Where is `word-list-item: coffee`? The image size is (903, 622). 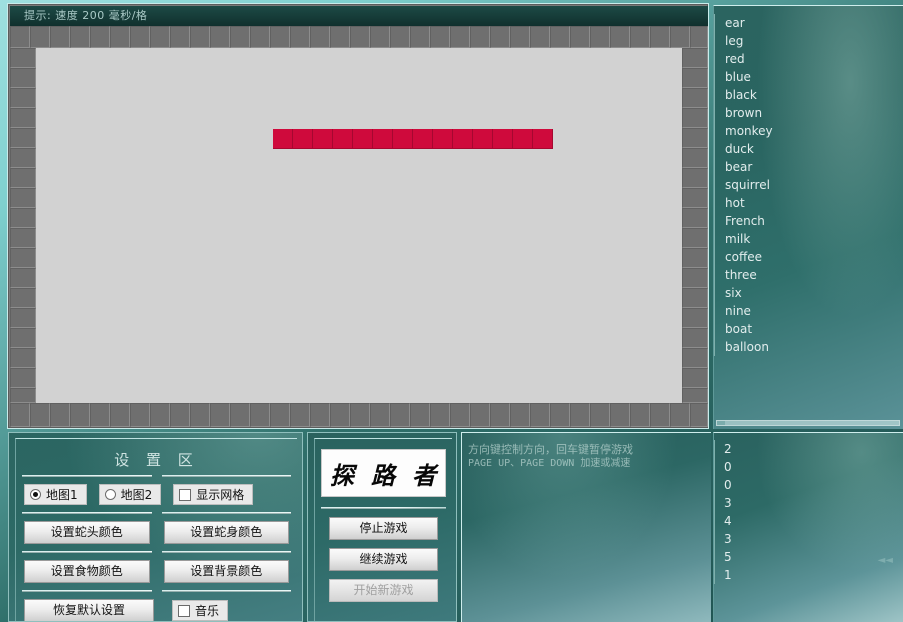 word-list-item: coffee is located at coordinates (808, 257).